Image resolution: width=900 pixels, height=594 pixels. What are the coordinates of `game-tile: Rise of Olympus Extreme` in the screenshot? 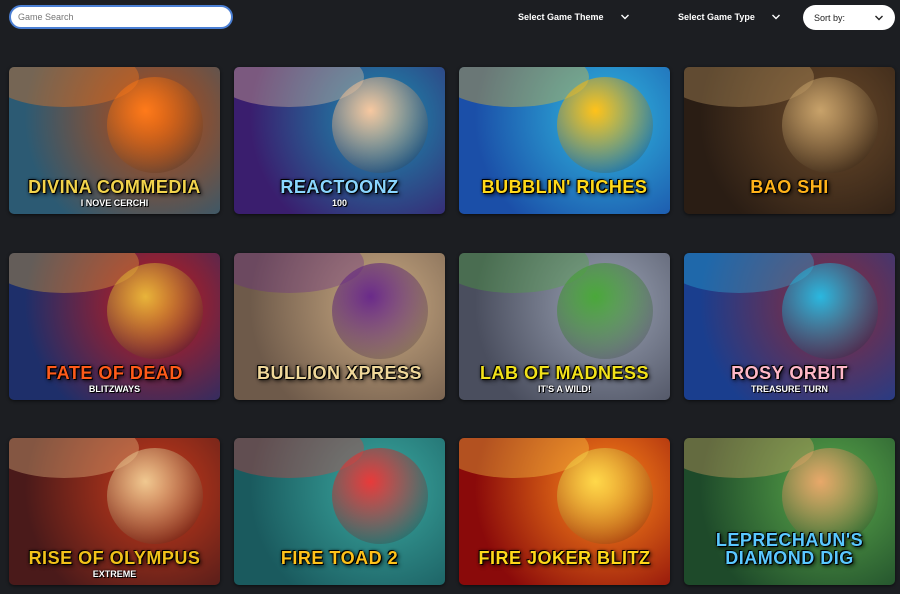 It's located at (114, 511).